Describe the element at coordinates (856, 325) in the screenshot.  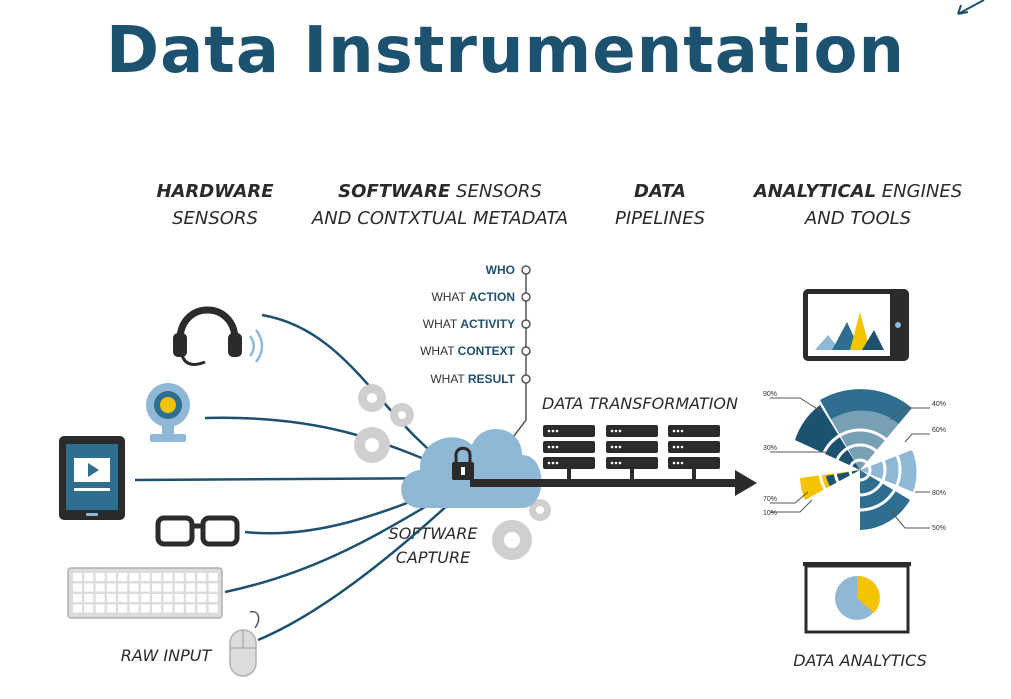
I see `monitor-chart-icon` at that location.